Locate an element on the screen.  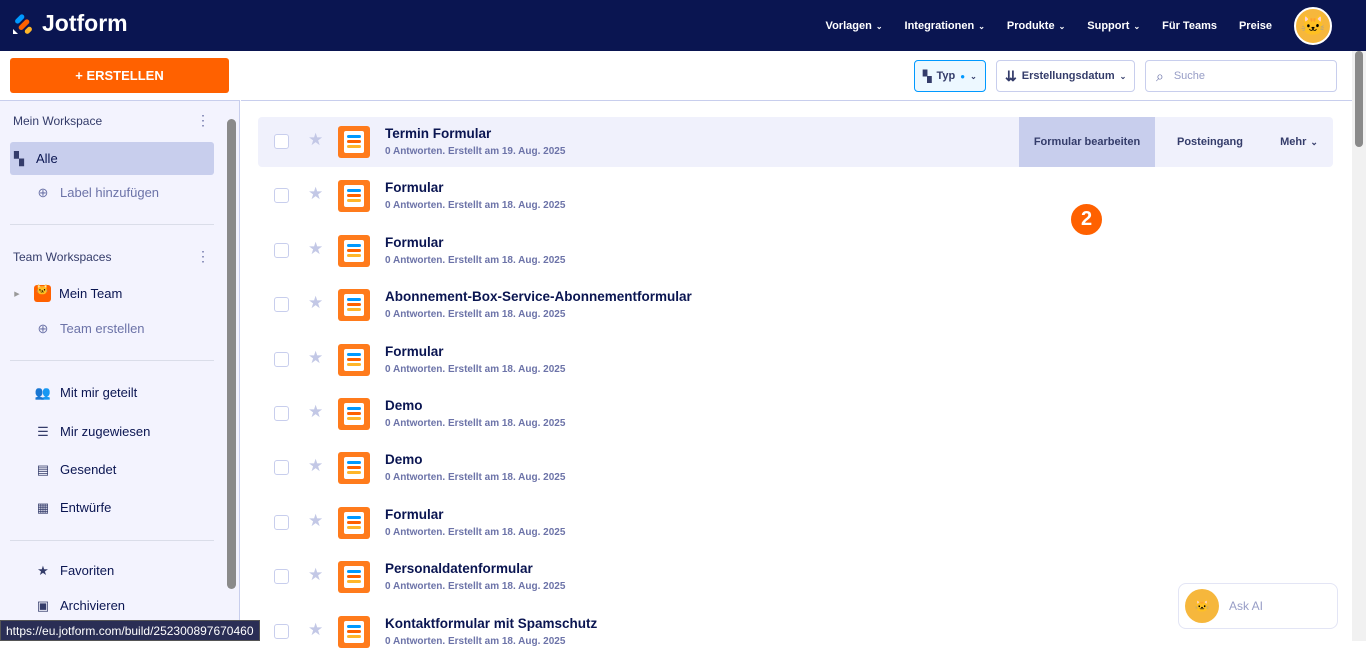
nav-item: Support ⌄ is located at coordinates (1113, 26).